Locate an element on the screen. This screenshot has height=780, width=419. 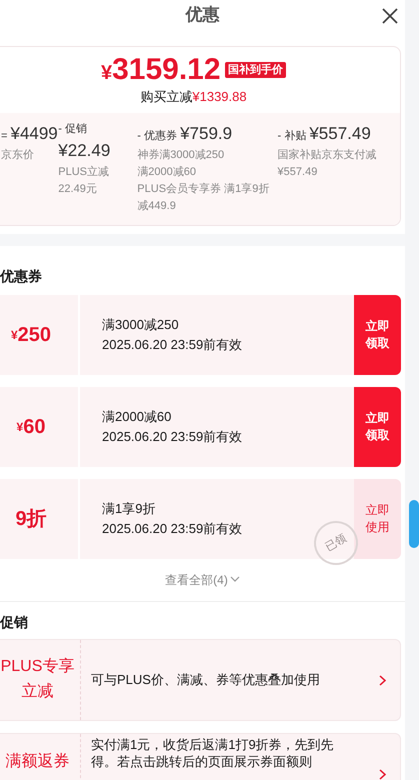
coupon-title: 满3000减250 is located at coordinates (141, 325).